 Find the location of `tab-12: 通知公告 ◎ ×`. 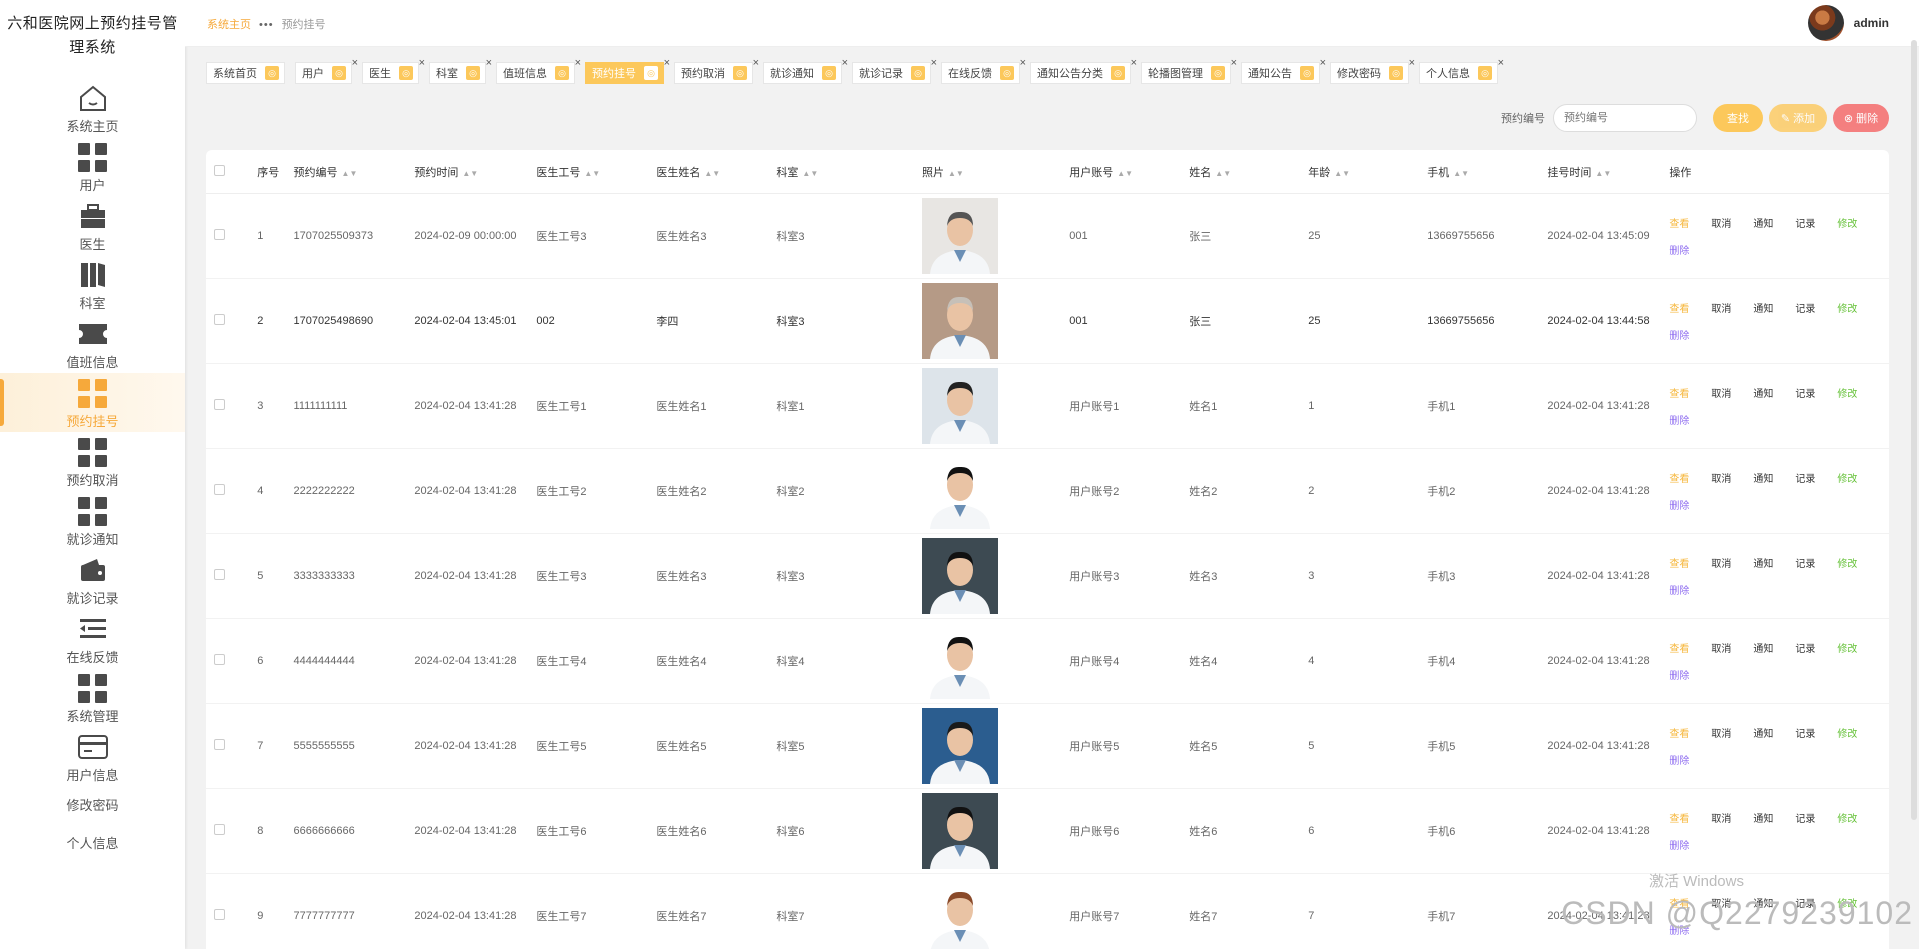

tab-12: 通知公告 ◎ × is located at coordinates (1283, 70).